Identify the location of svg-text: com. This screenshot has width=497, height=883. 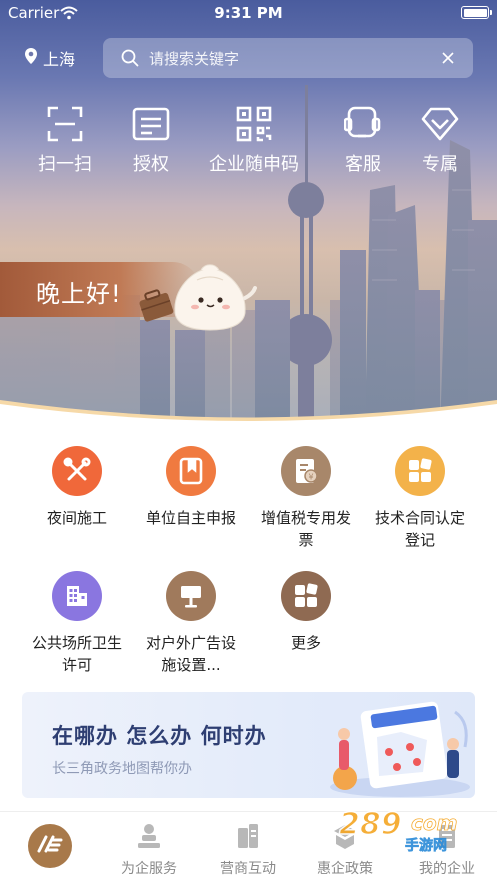
(434, 823).